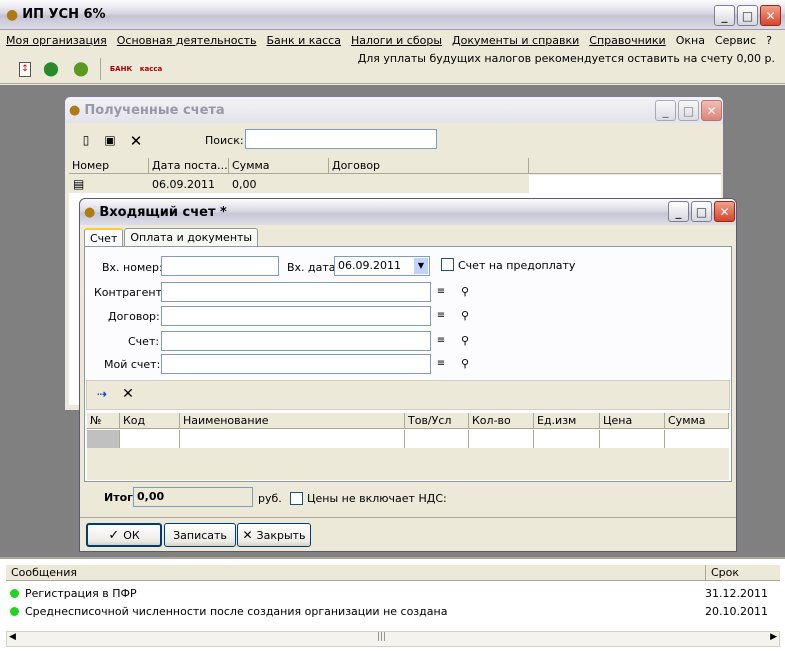 The height and width of the screenshot is (651, 785). I want to click on contract-label: Договор:, so click(134, 316).